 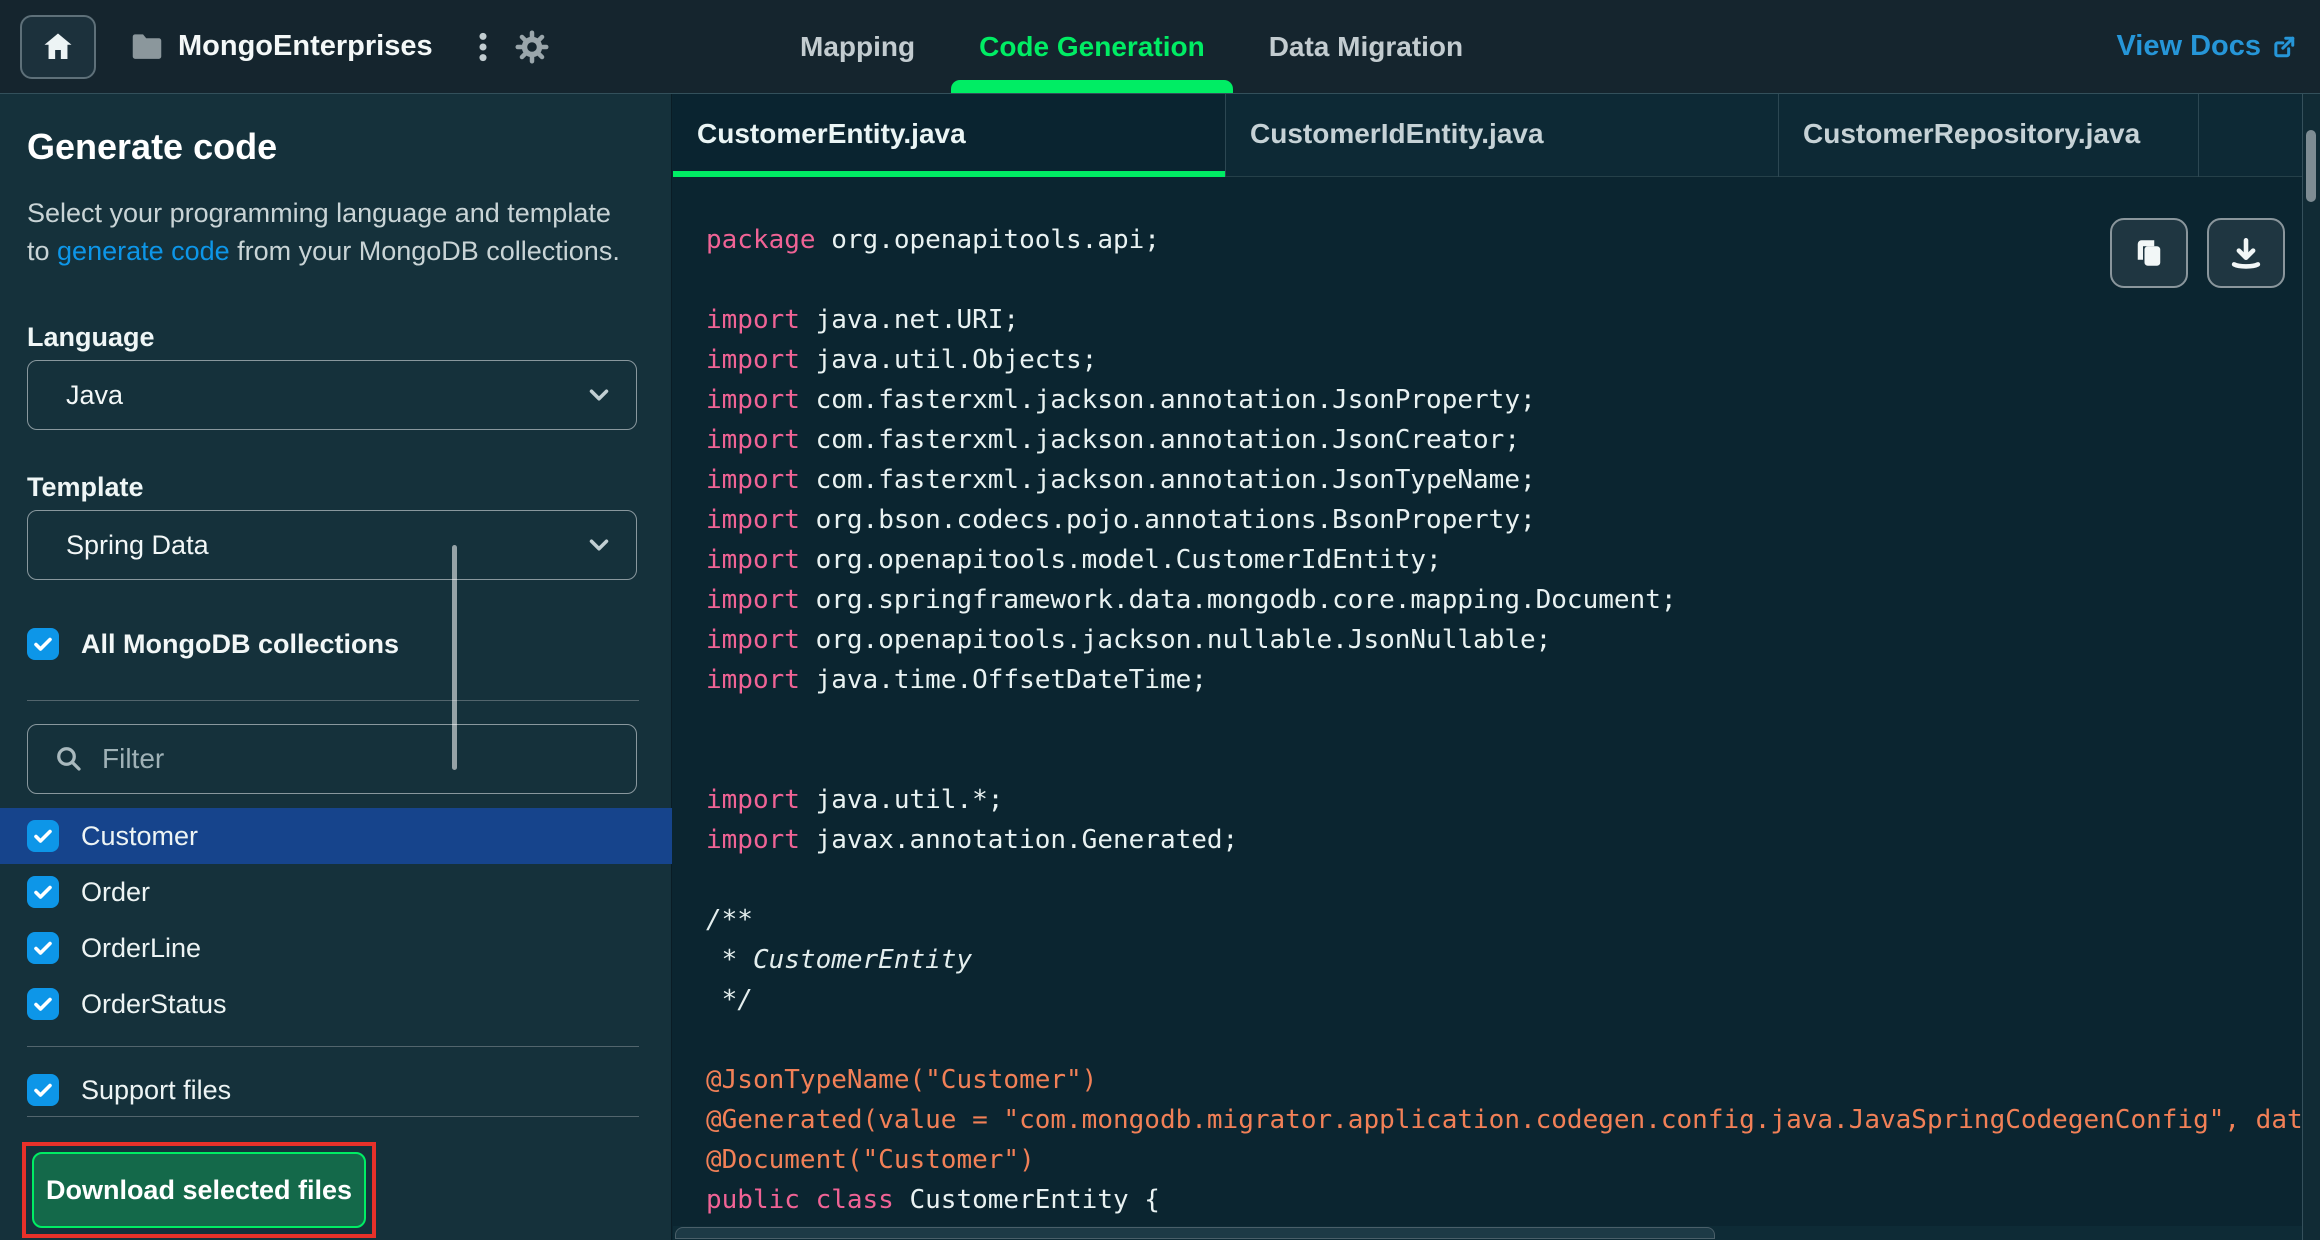 What do you see at coordinates (729, 1000) in the screenshot?
I see `code-line: */` at bounding box center [729, 1000].